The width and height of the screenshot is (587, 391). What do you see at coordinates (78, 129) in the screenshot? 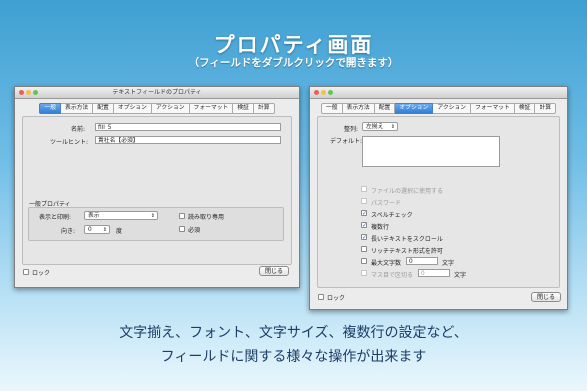
I see `name-label: 名前:` at bounding box center [78, 129].